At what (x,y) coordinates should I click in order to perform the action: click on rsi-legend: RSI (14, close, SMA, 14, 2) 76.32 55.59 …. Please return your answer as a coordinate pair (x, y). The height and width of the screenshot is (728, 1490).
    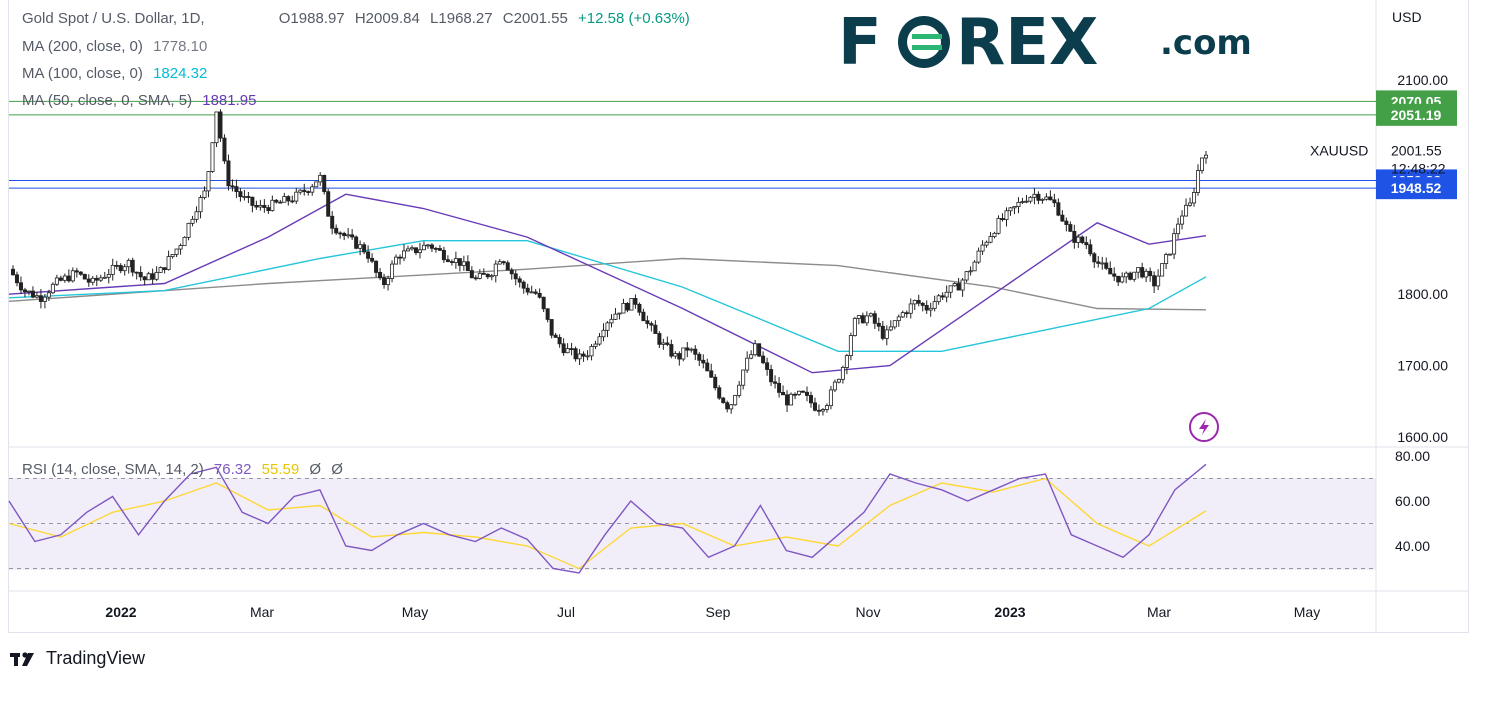
    Looking at the image, I should click on (182, 469).